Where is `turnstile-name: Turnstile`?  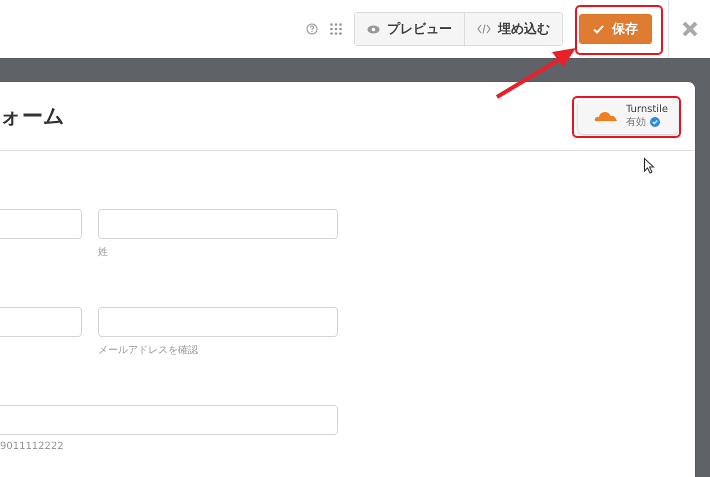
turnstile-name: Turnstile is located at coordinates (647, 109).